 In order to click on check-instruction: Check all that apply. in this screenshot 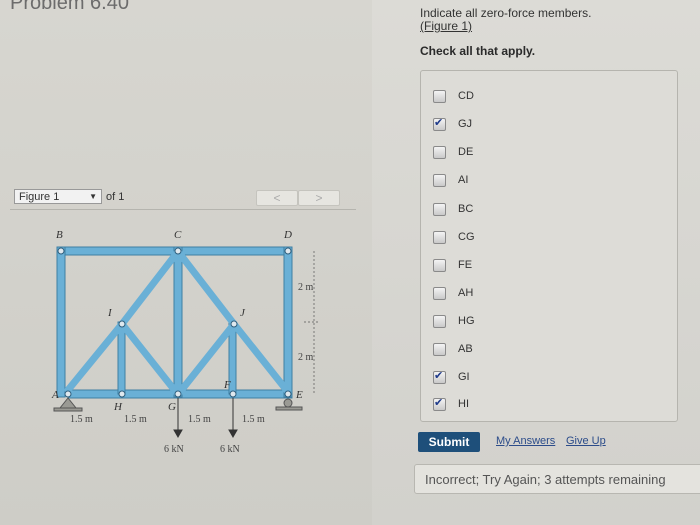, I will do `click(478, 51)`.